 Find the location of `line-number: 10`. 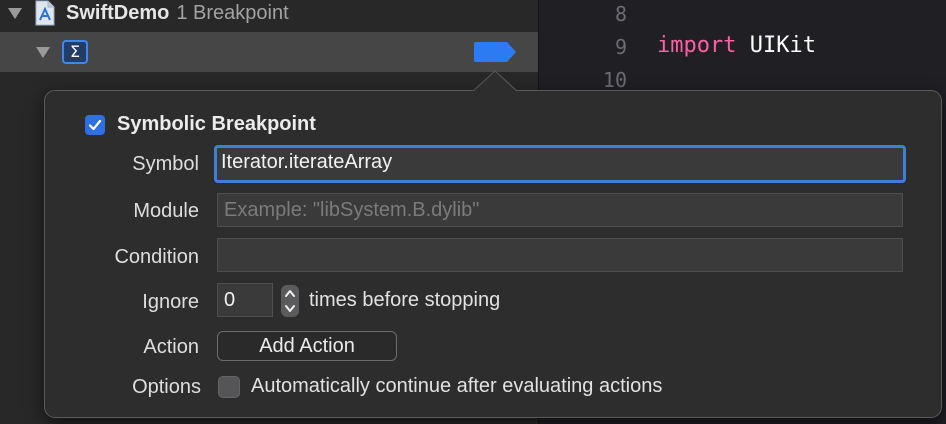

line-number: 10 is located at coordinates (614, 80).